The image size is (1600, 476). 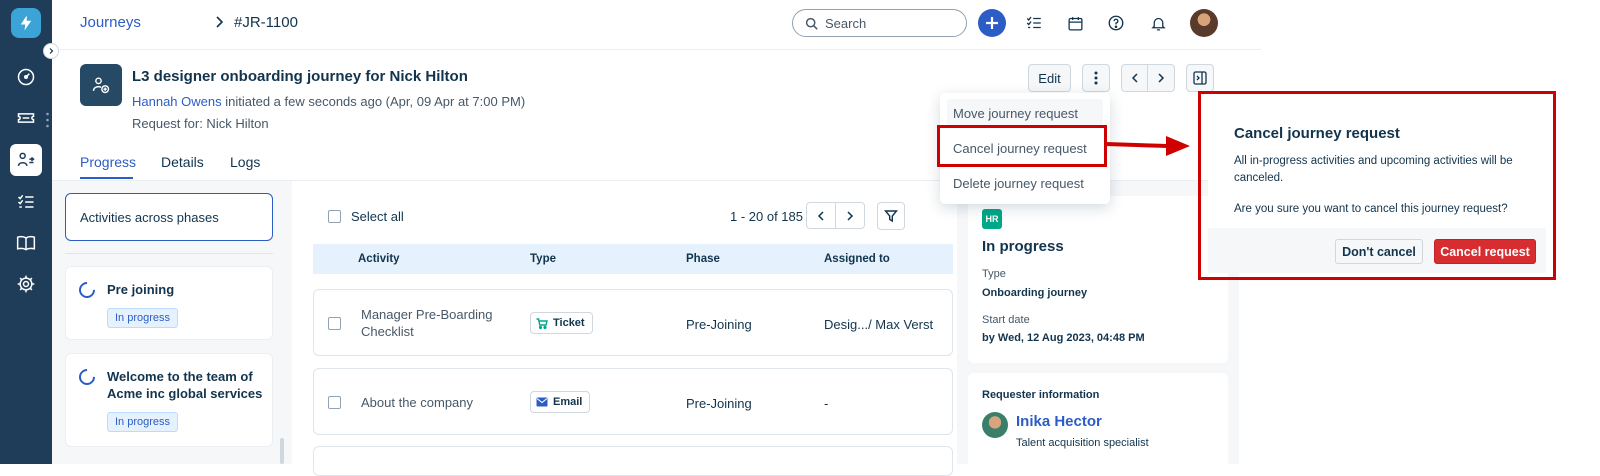 What do you see at coordinates (282, 451) in the screenshot?
I see `phases-scrollbar` at bounding box center [282, 451].